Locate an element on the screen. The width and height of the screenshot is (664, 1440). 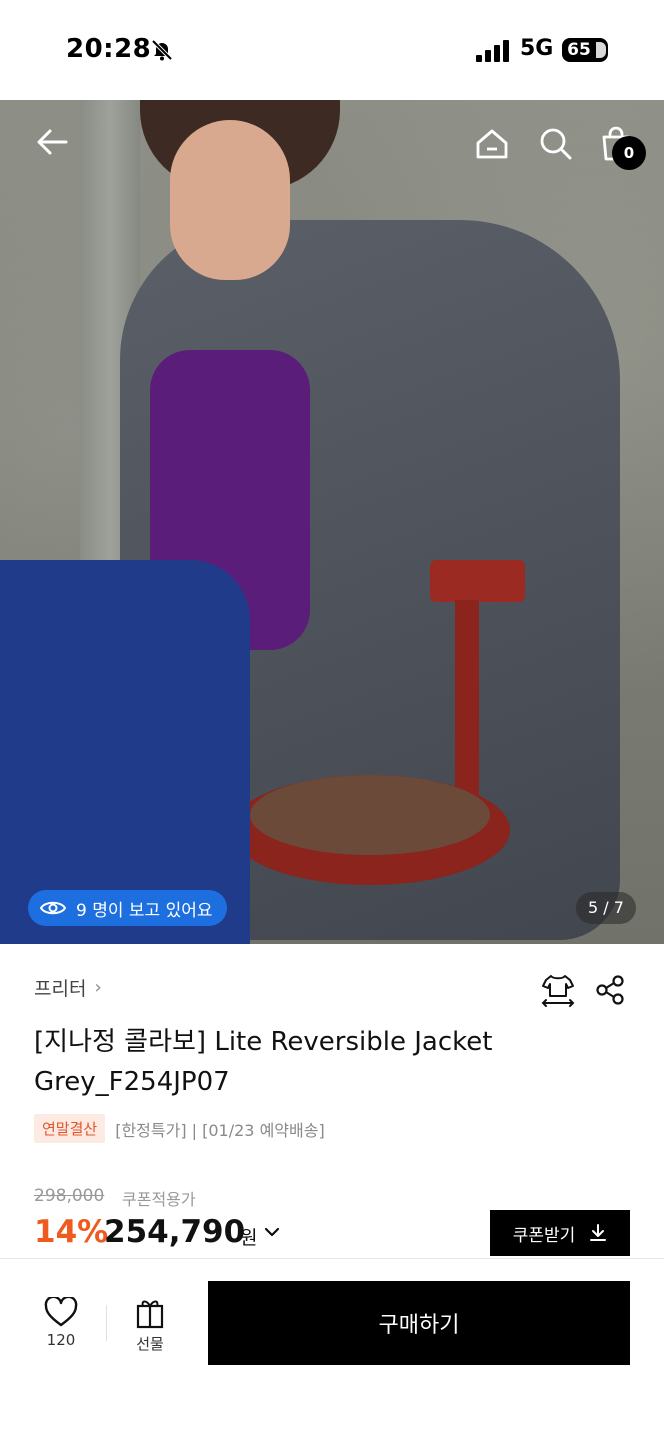
like-button: 120 is located at coordinates (61, 1323).